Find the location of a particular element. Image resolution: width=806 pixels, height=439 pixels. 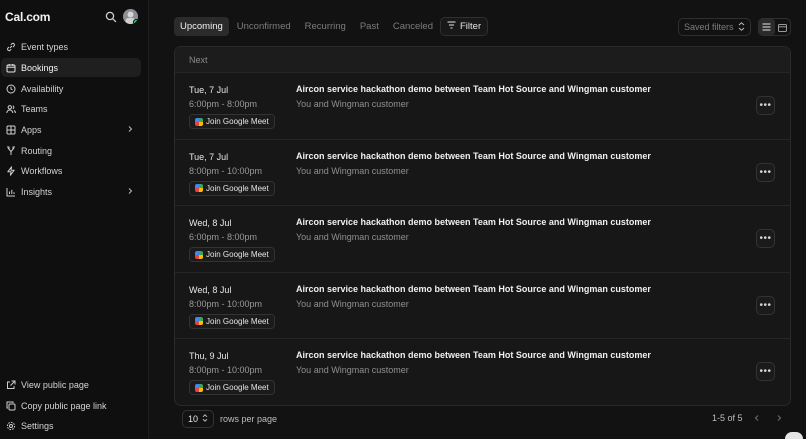

chart-icon is located at coordinates (10, 191).